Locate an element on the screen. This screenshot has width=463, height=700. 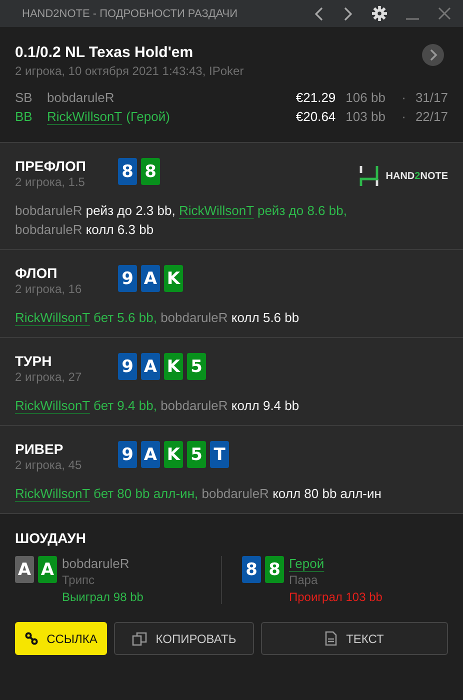
action-text: bobdaruleR рейз до 2.3 bb, is located at coordinates (95, 210).